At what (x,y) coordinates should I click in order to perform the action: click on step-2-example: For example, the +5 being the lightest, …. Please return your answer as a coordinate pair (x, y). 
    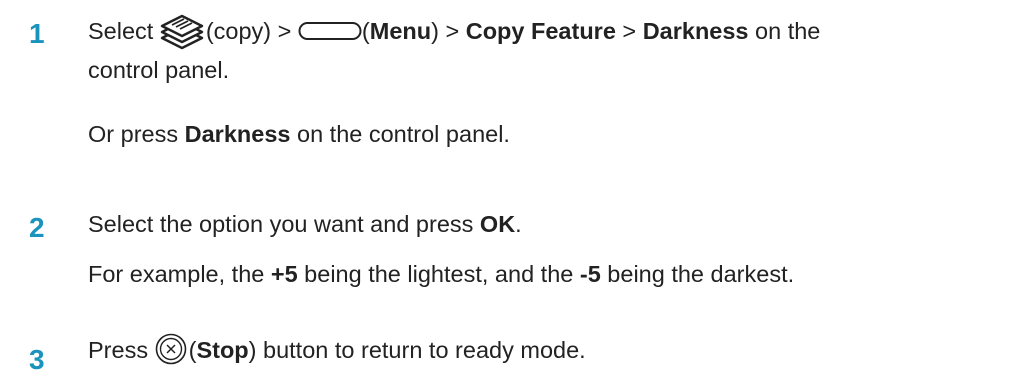
    Looking at the image, I should click on (441, 274).